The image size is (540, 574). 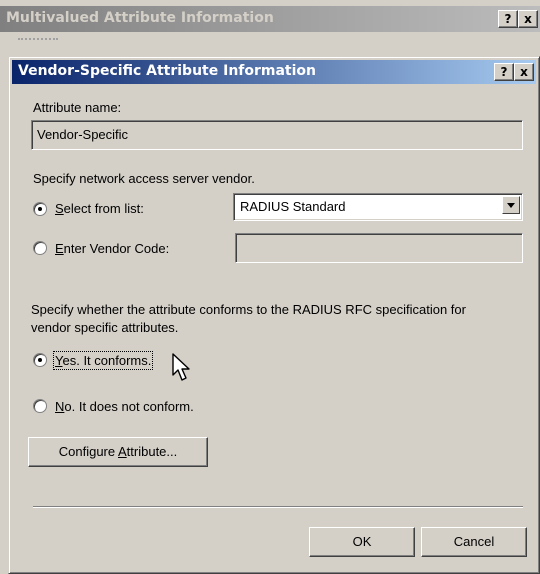 What do you see at coordinates (59, 208) in the screenshot?
I see `select-from-list-mnemonic: S` at bounding box center [59, 208].